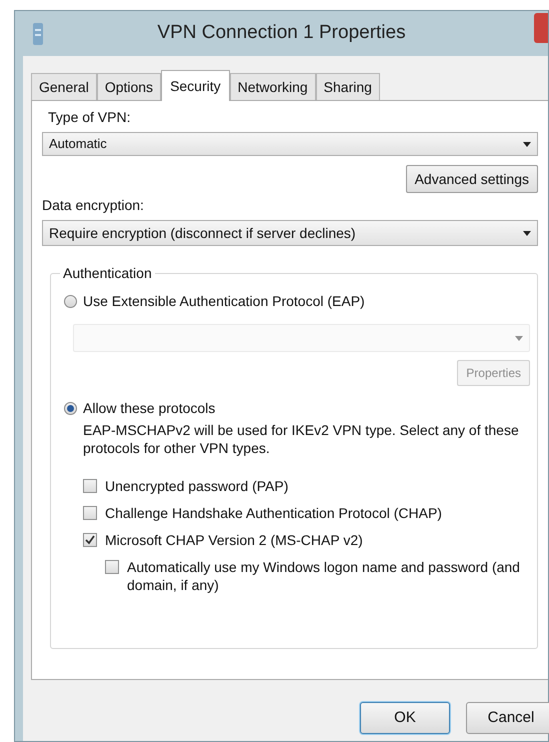 This screenshot has width=549, height=742. Describe the element at coordinates (281, 33) in the screenshot. I see `window-title: VPN Connection 1 Properties` at that location.